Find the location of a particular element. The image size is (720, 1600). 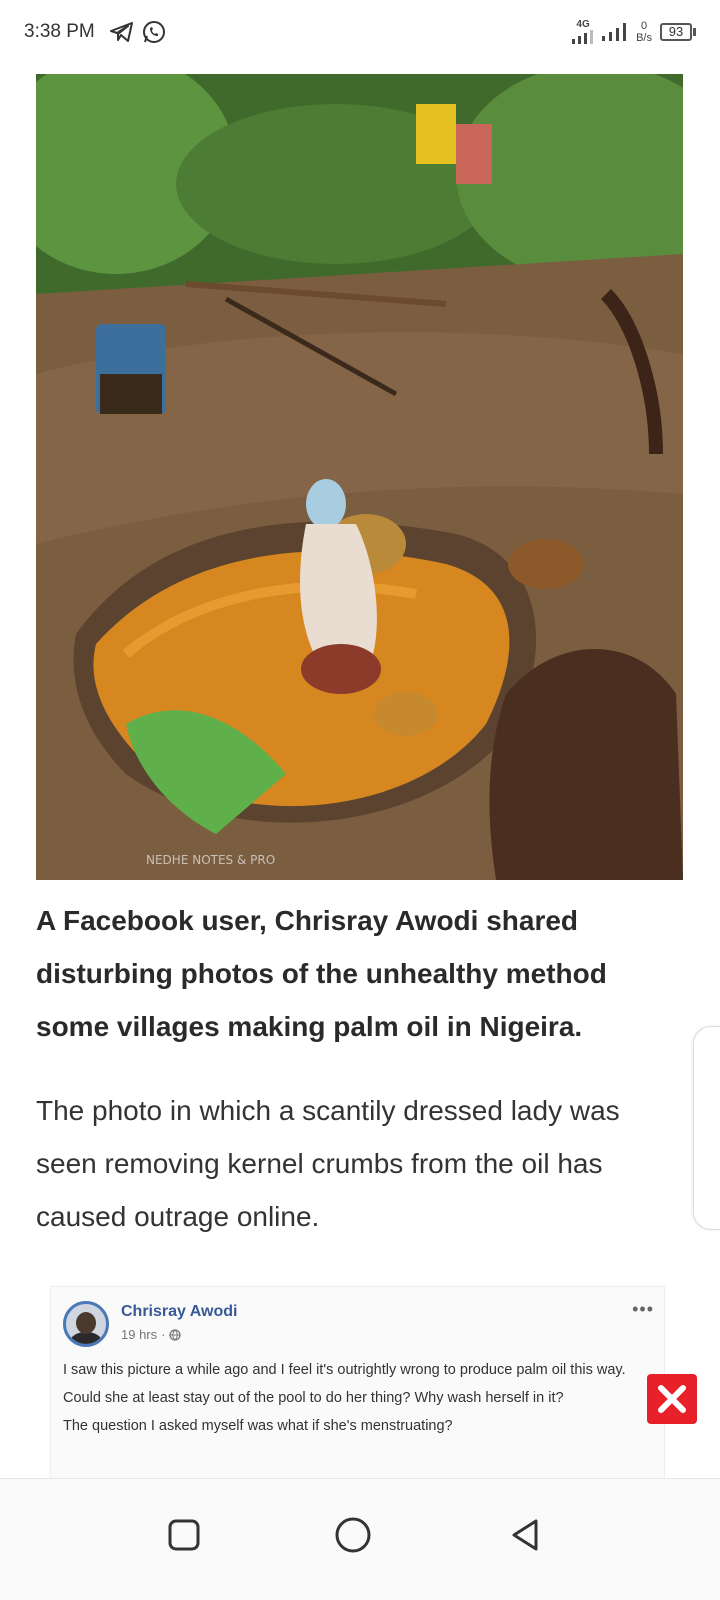

post-time: 19 hrs is located at coordinates (139, 1334).